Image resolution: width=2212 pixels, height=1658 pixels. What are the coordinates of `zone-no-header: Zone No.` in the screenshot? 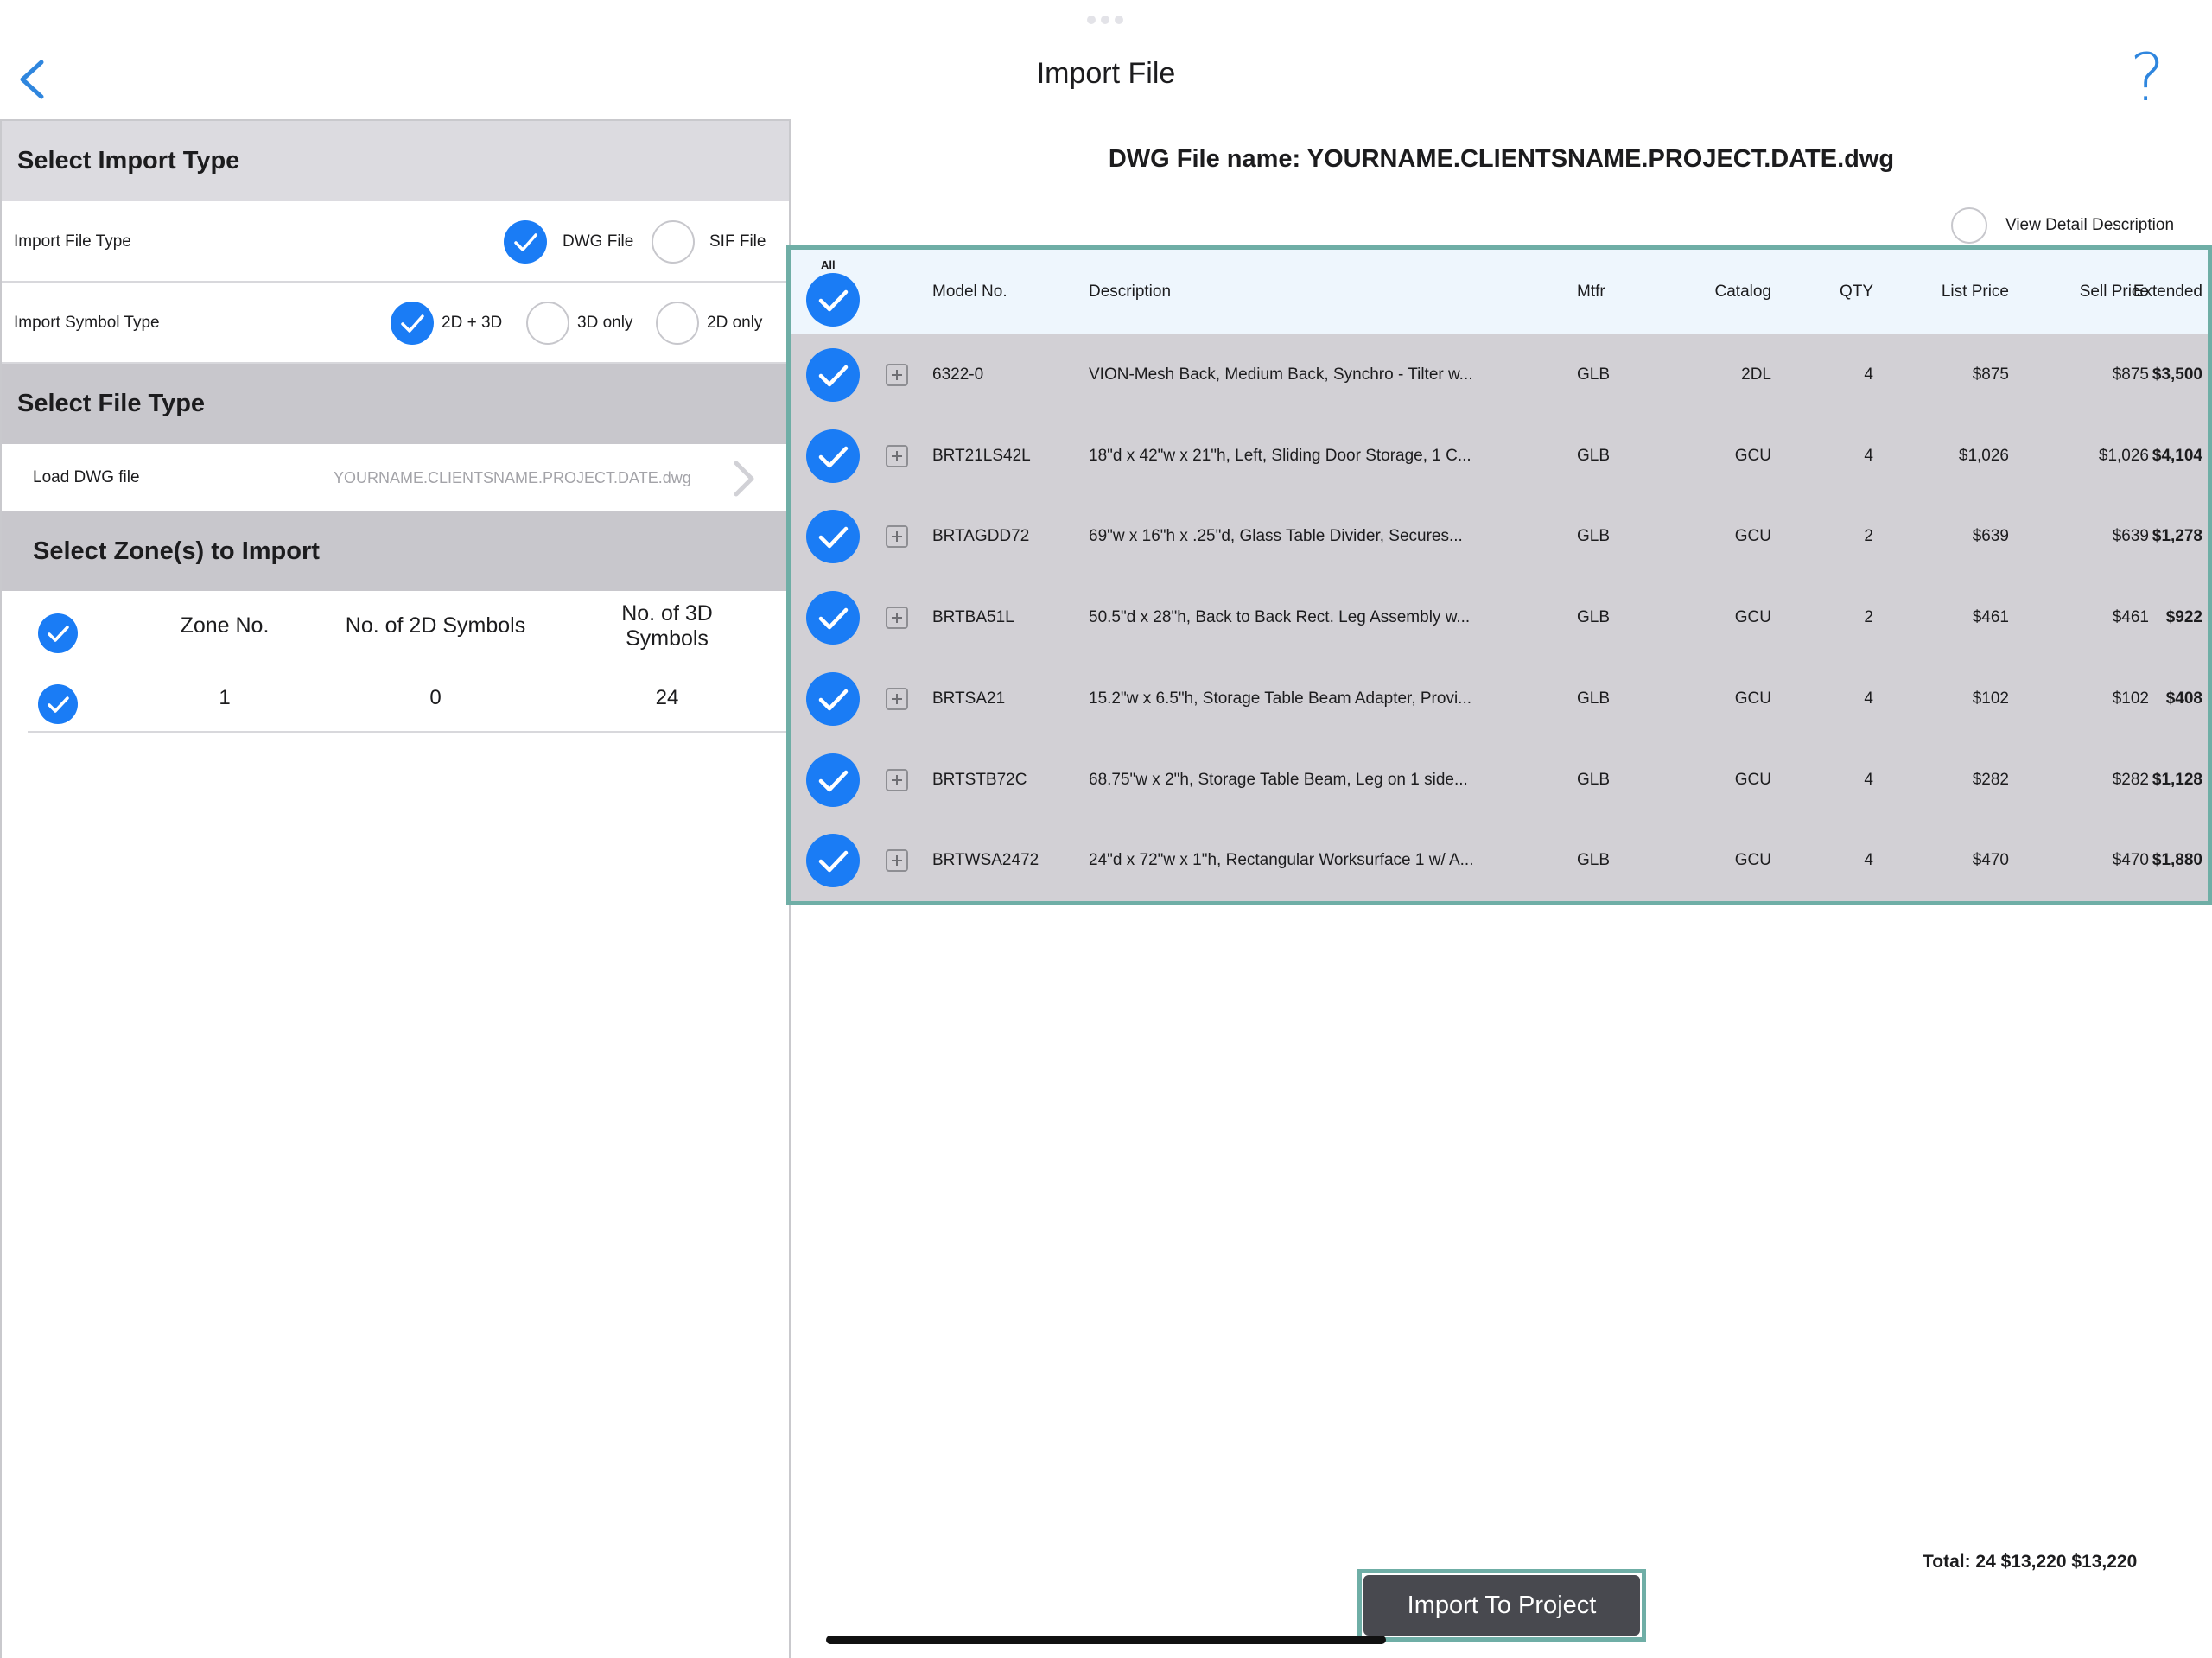 It's located at (225, 625).